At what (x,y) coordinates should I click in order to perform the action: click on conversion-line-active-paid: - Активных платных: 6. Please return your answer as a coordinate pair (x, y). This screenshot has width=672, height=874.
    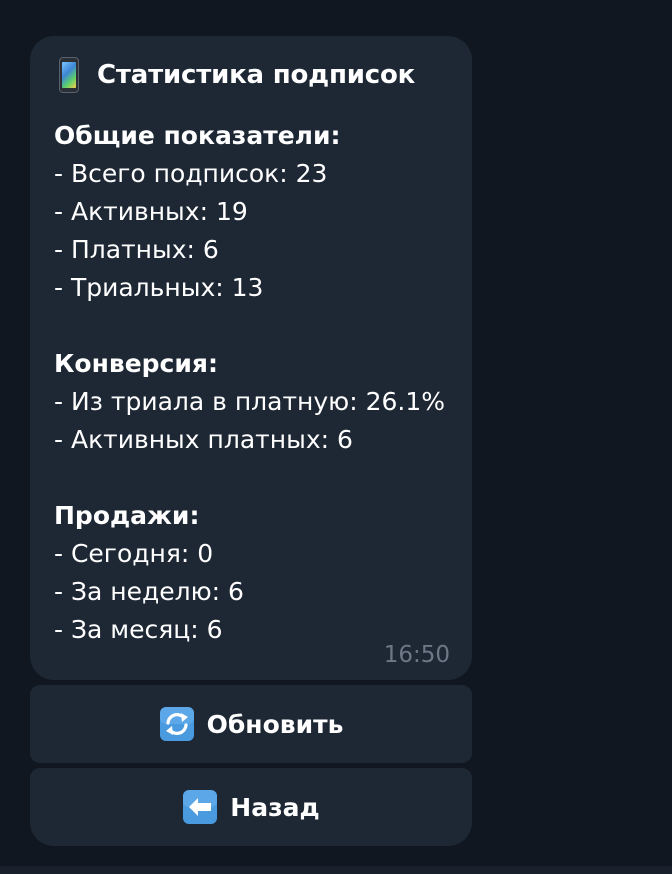
    Looking at the image, I should click on (203, 439).